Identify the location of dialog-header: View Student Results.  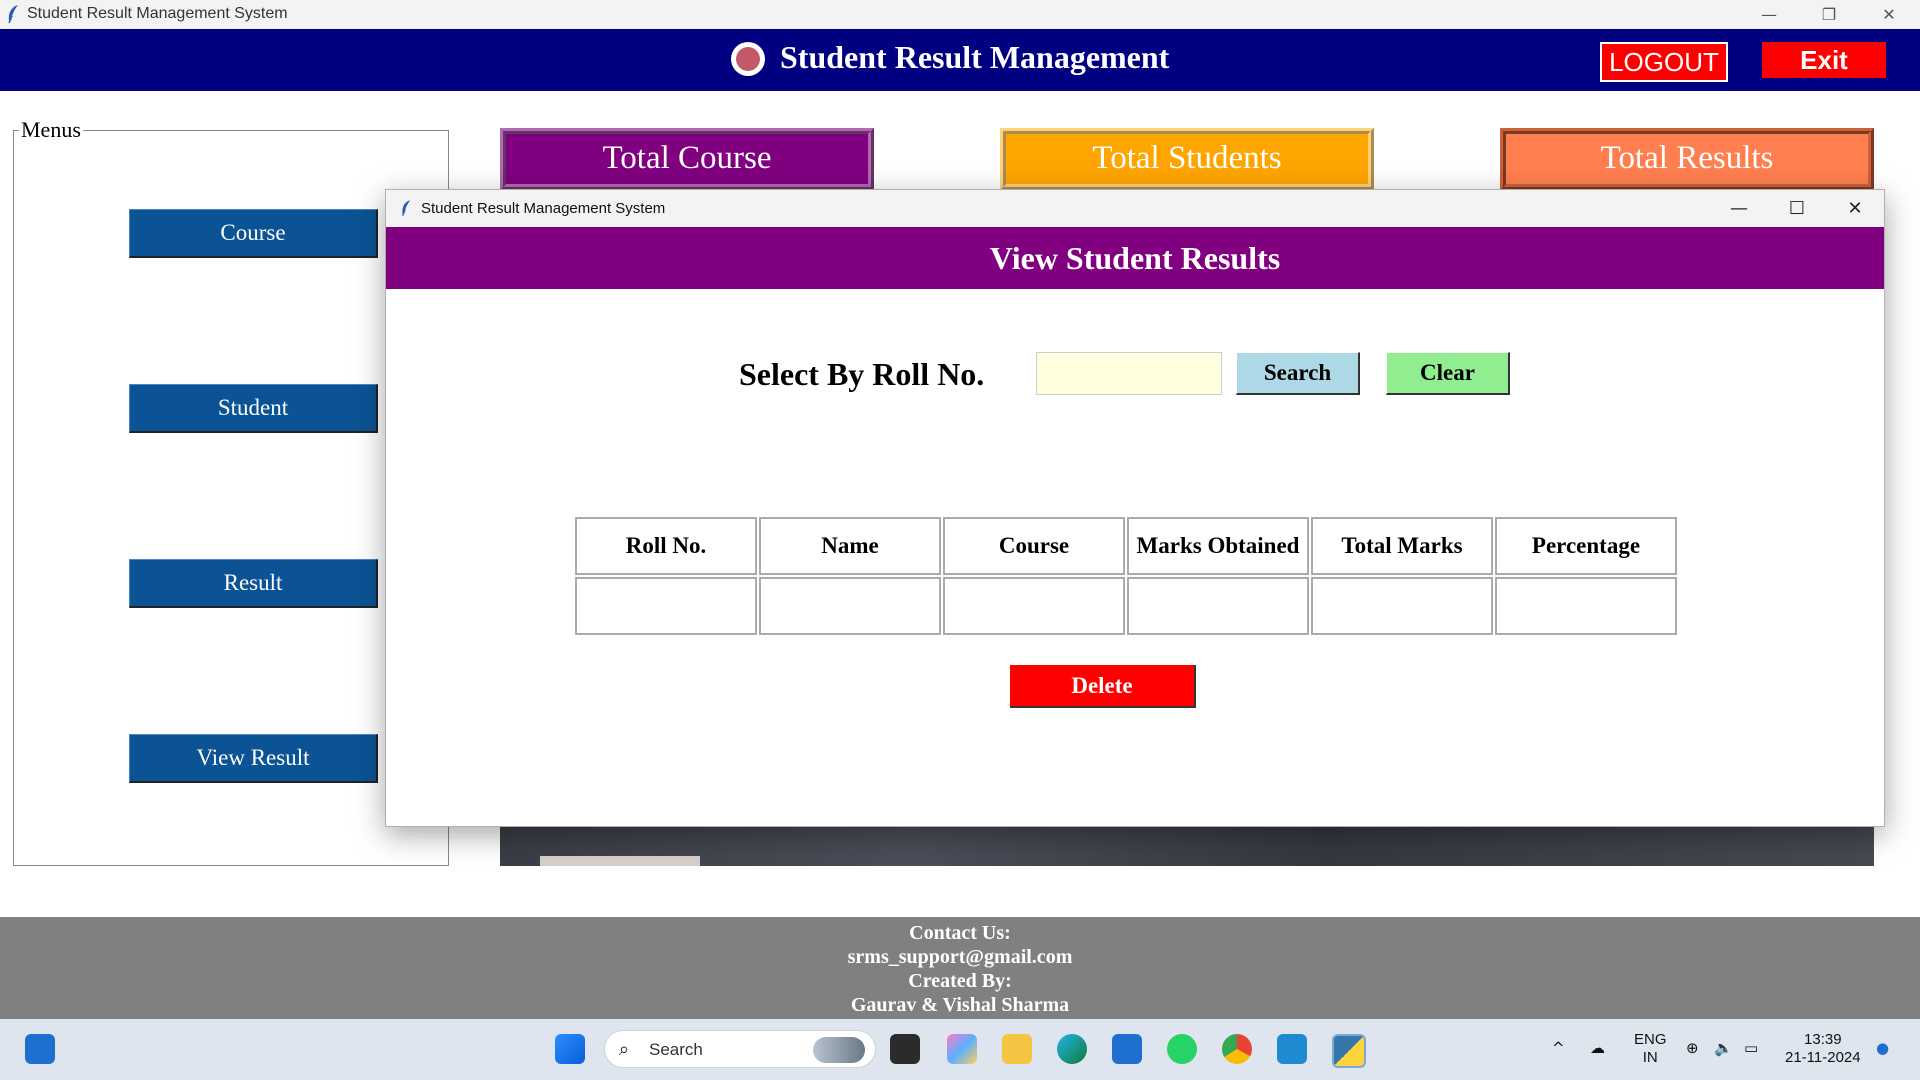
(1135, 258).